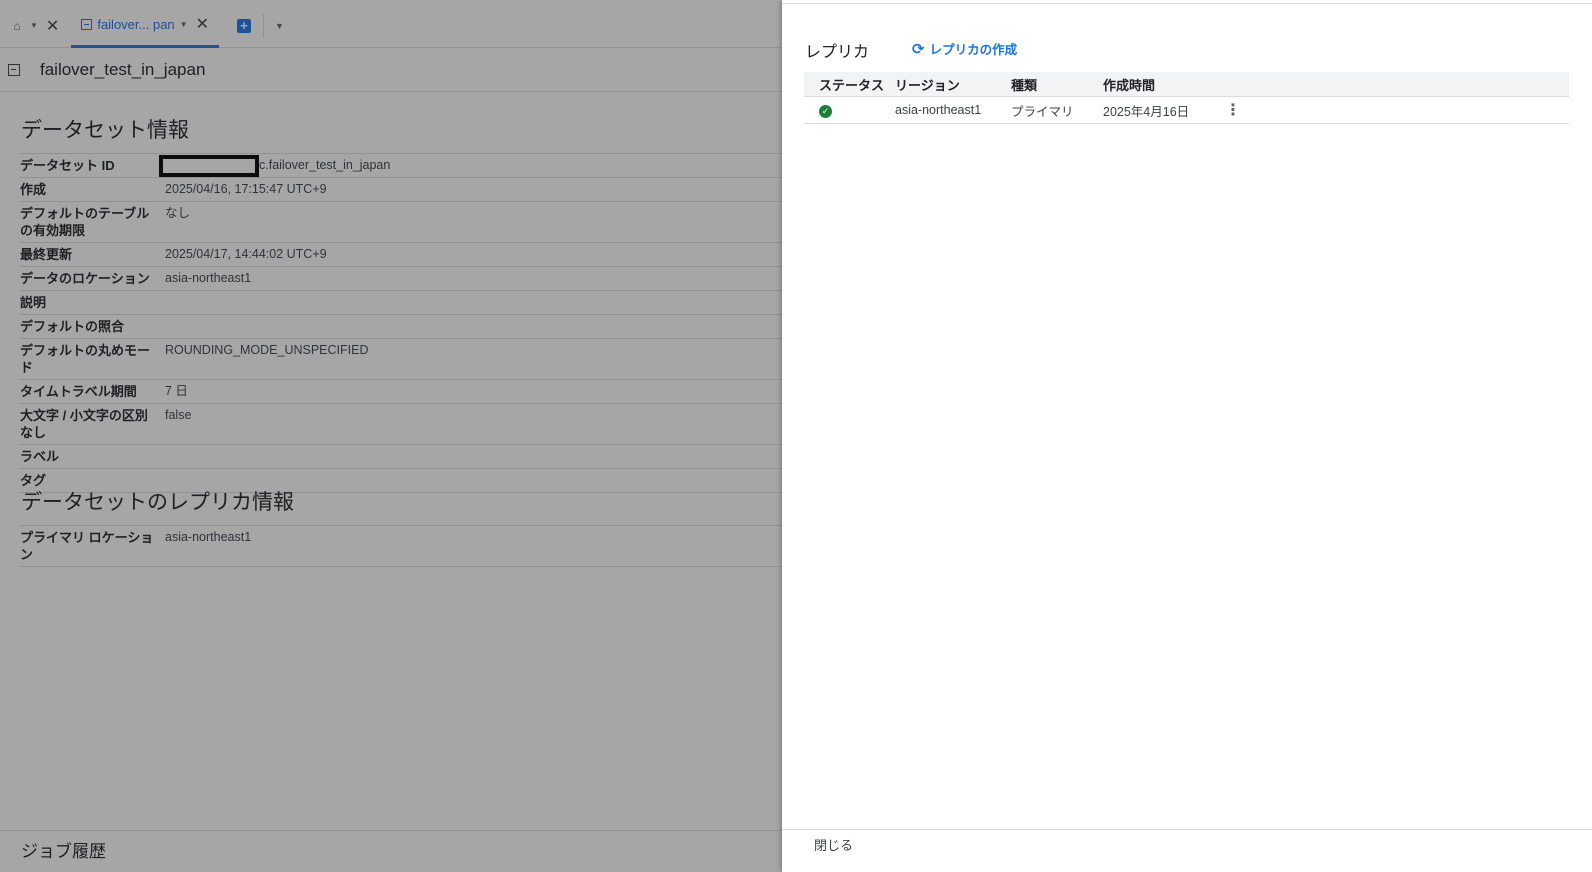 The height and width of the screenshot is (872, 1592). Describe the element at coordinates (849, 84) in the screenshot. I see `column-header-status: ステータス` at that location.